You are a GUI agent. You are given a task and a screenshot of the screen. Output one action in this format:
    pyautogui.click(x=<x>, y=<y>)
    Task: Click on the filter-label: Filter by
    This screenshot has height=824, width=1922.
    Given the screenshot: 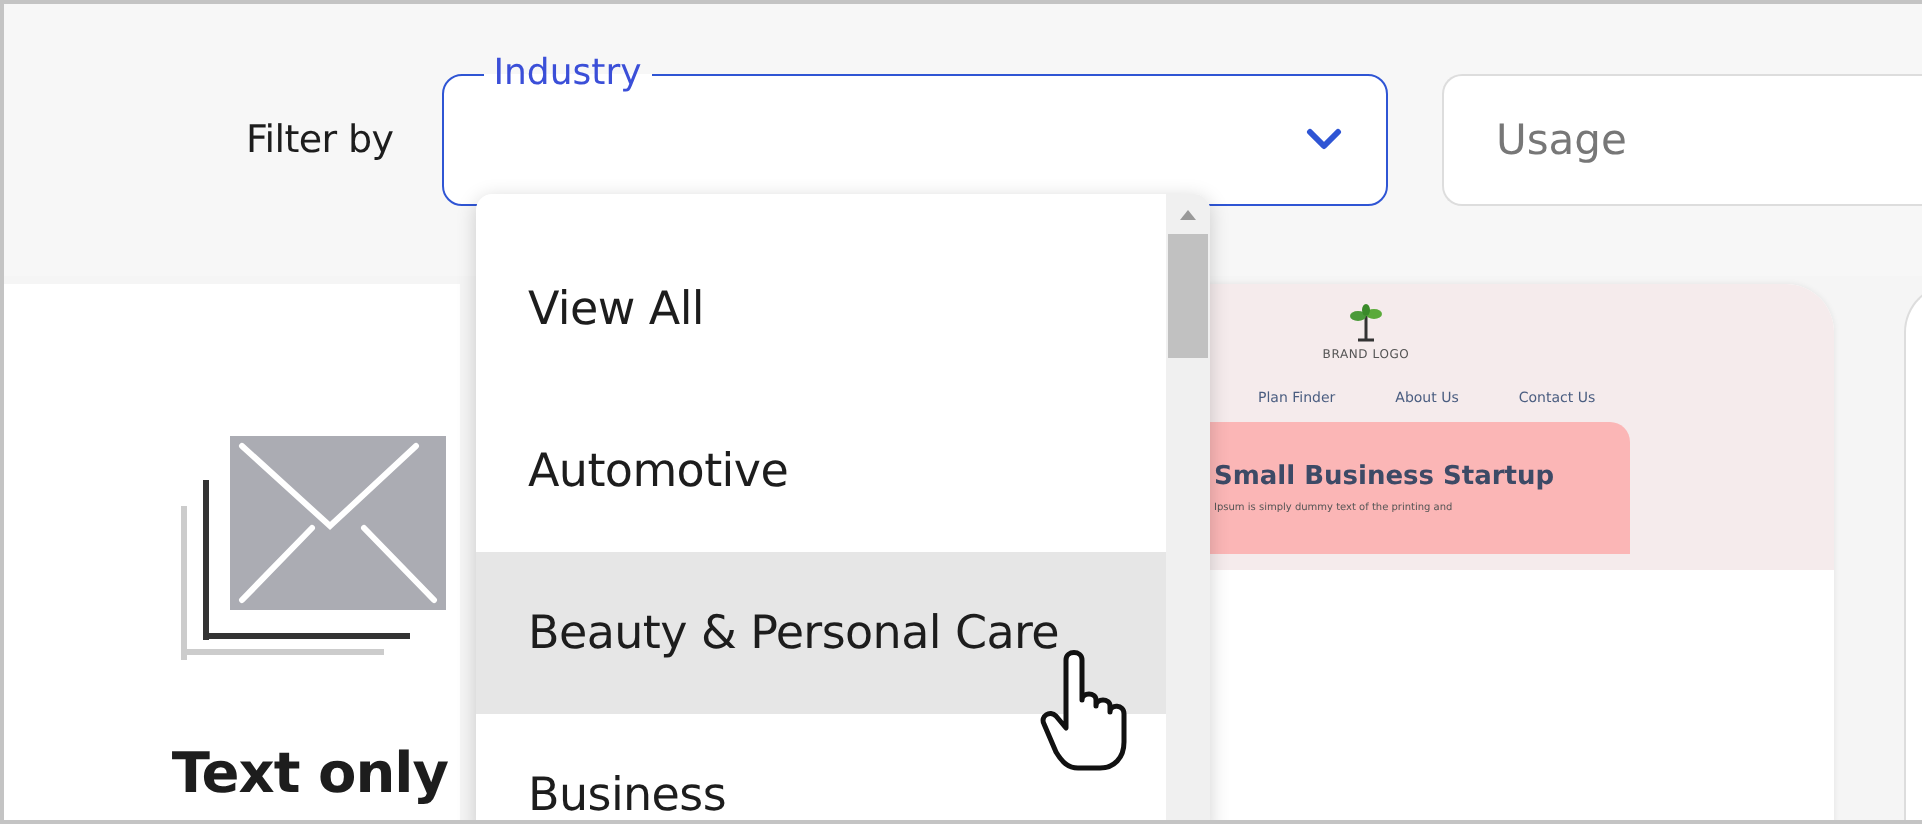 What is the action you would take?
    pyautogui.click(x=320, y=140)
    